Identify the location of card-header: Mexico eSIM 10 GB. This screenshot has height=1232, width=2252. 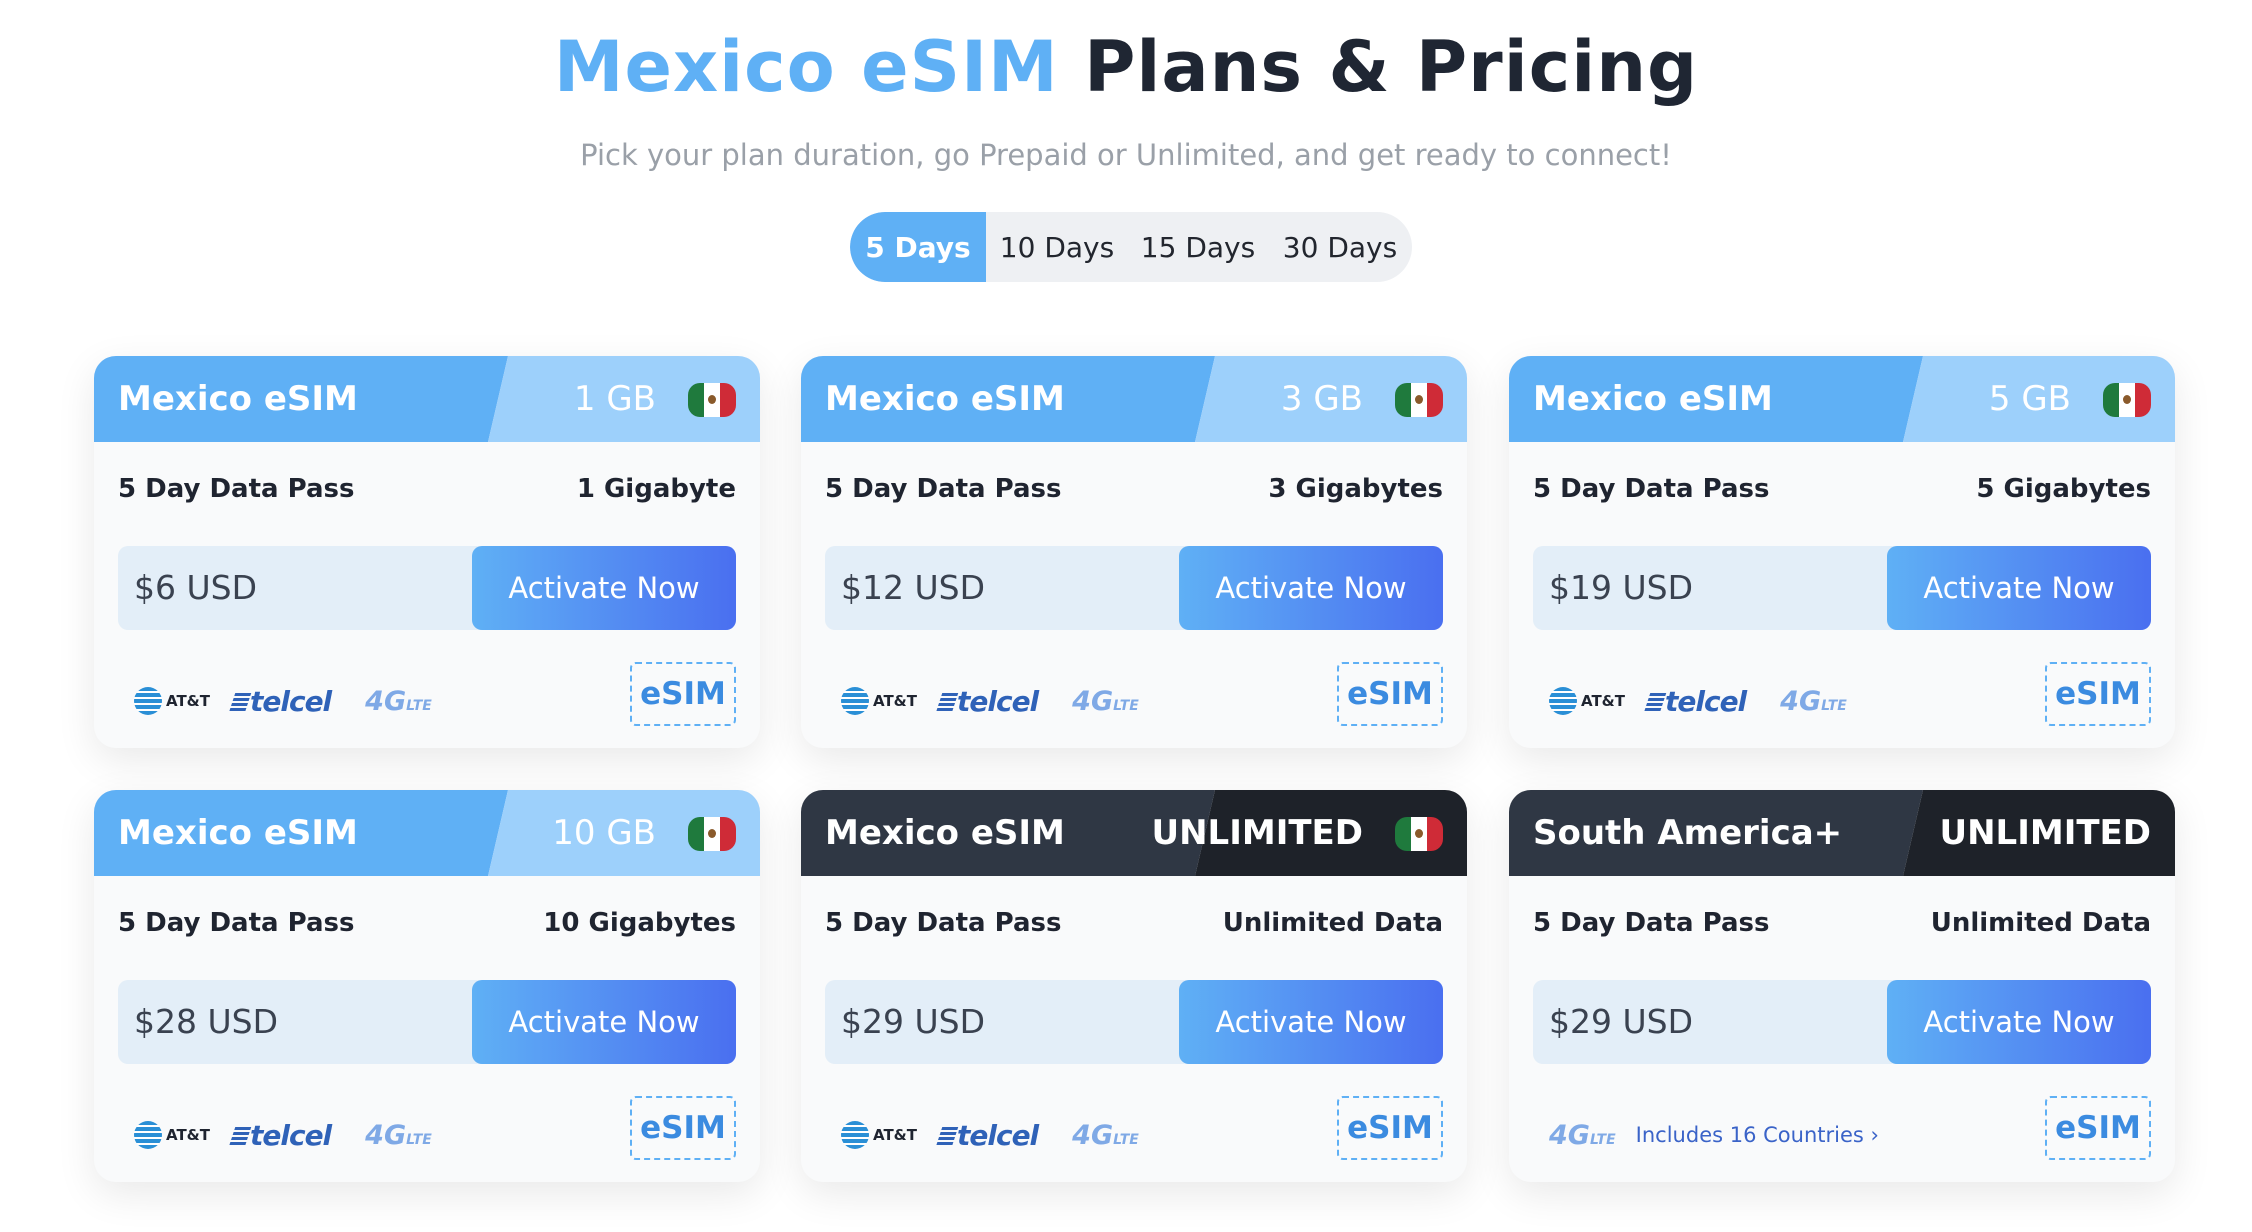
(427, 833).